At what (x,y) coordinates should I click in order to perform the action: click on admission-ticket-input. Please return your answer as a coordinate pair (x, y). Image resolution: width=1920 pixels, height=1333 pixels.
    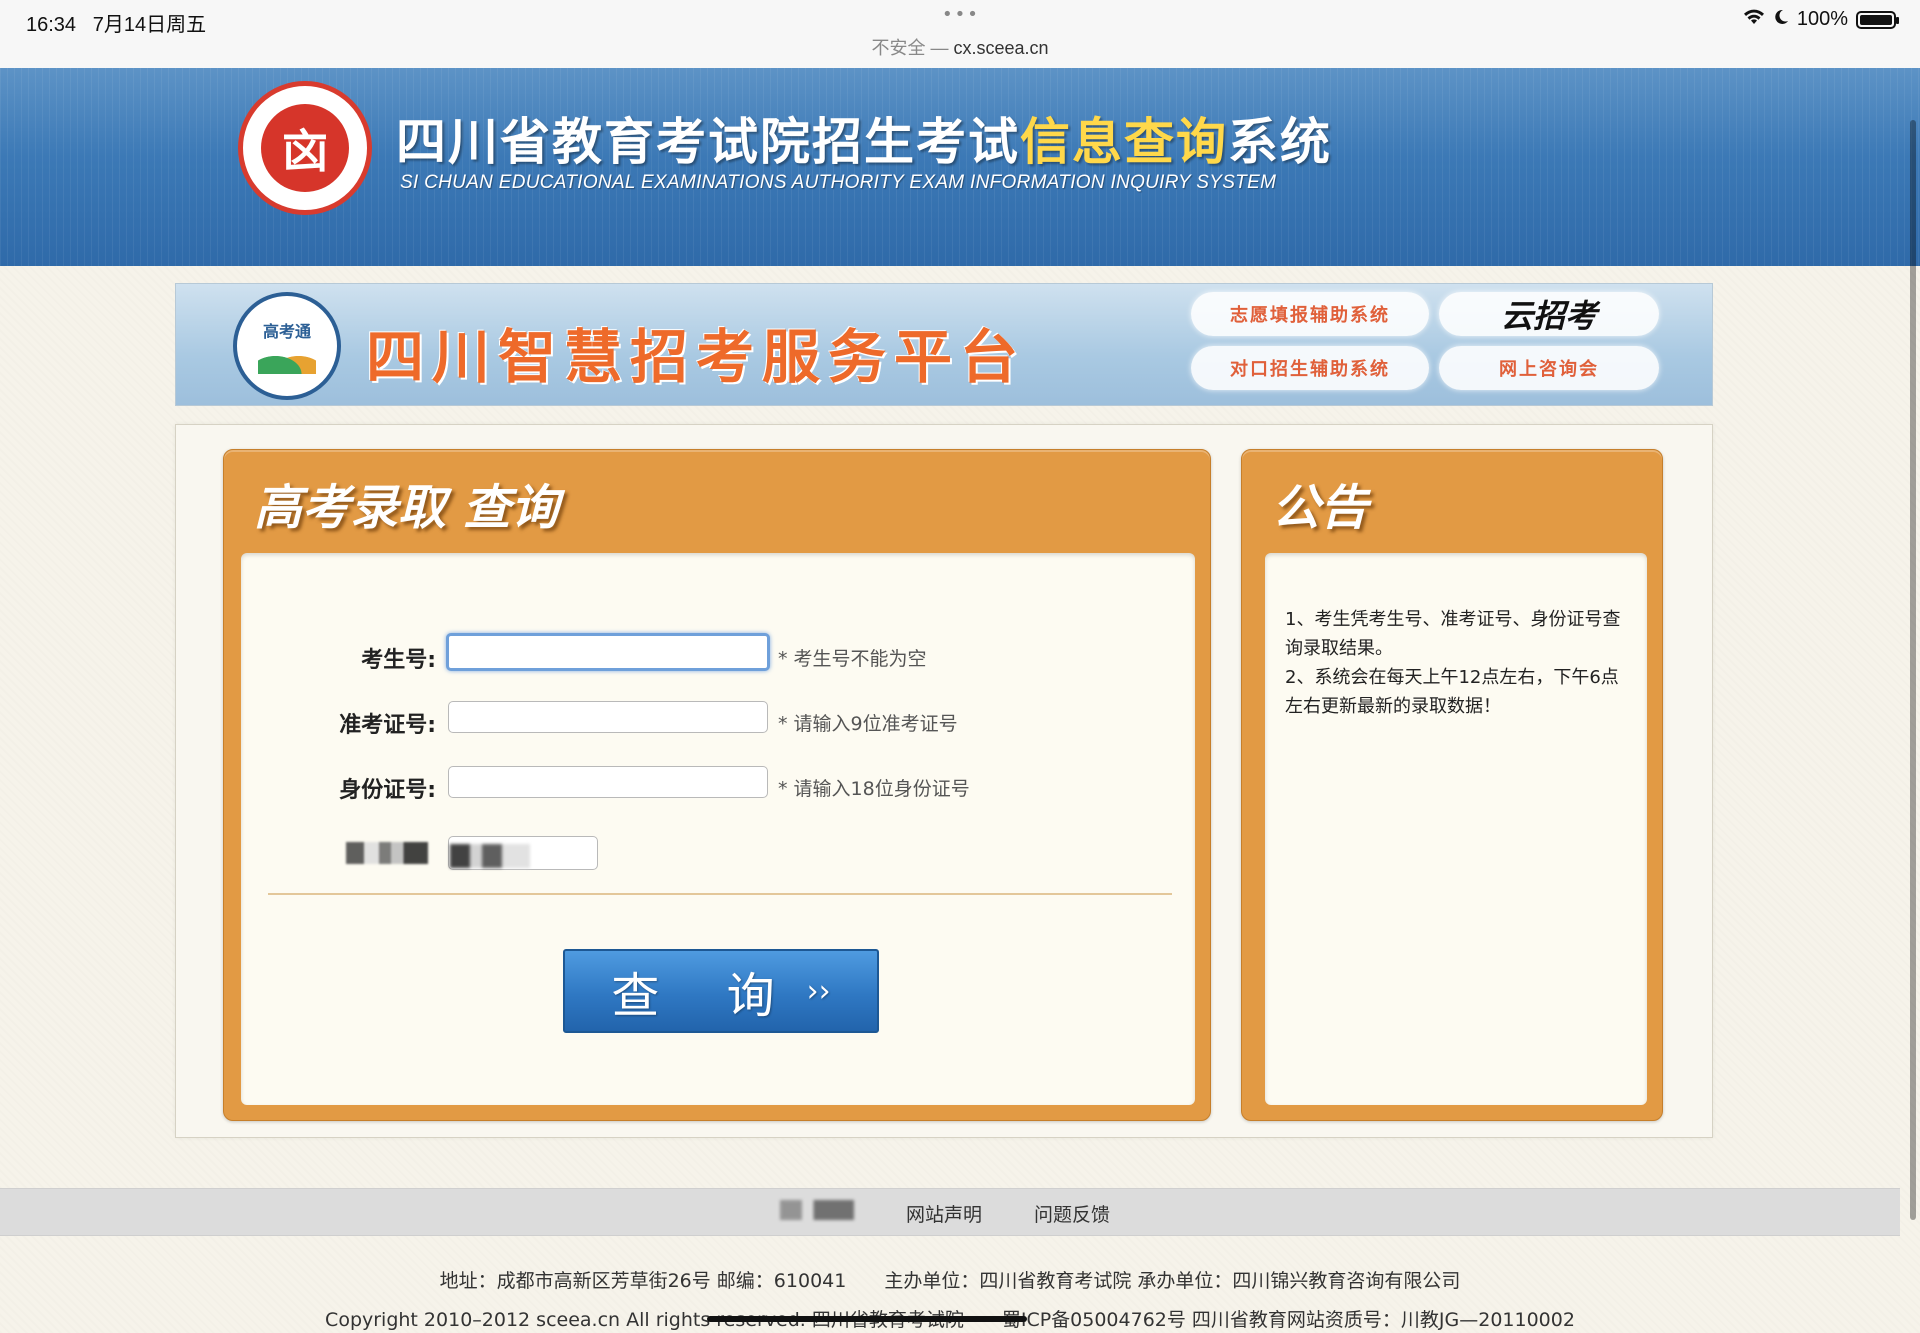
    Looking at the image, I should click on (608, 717).